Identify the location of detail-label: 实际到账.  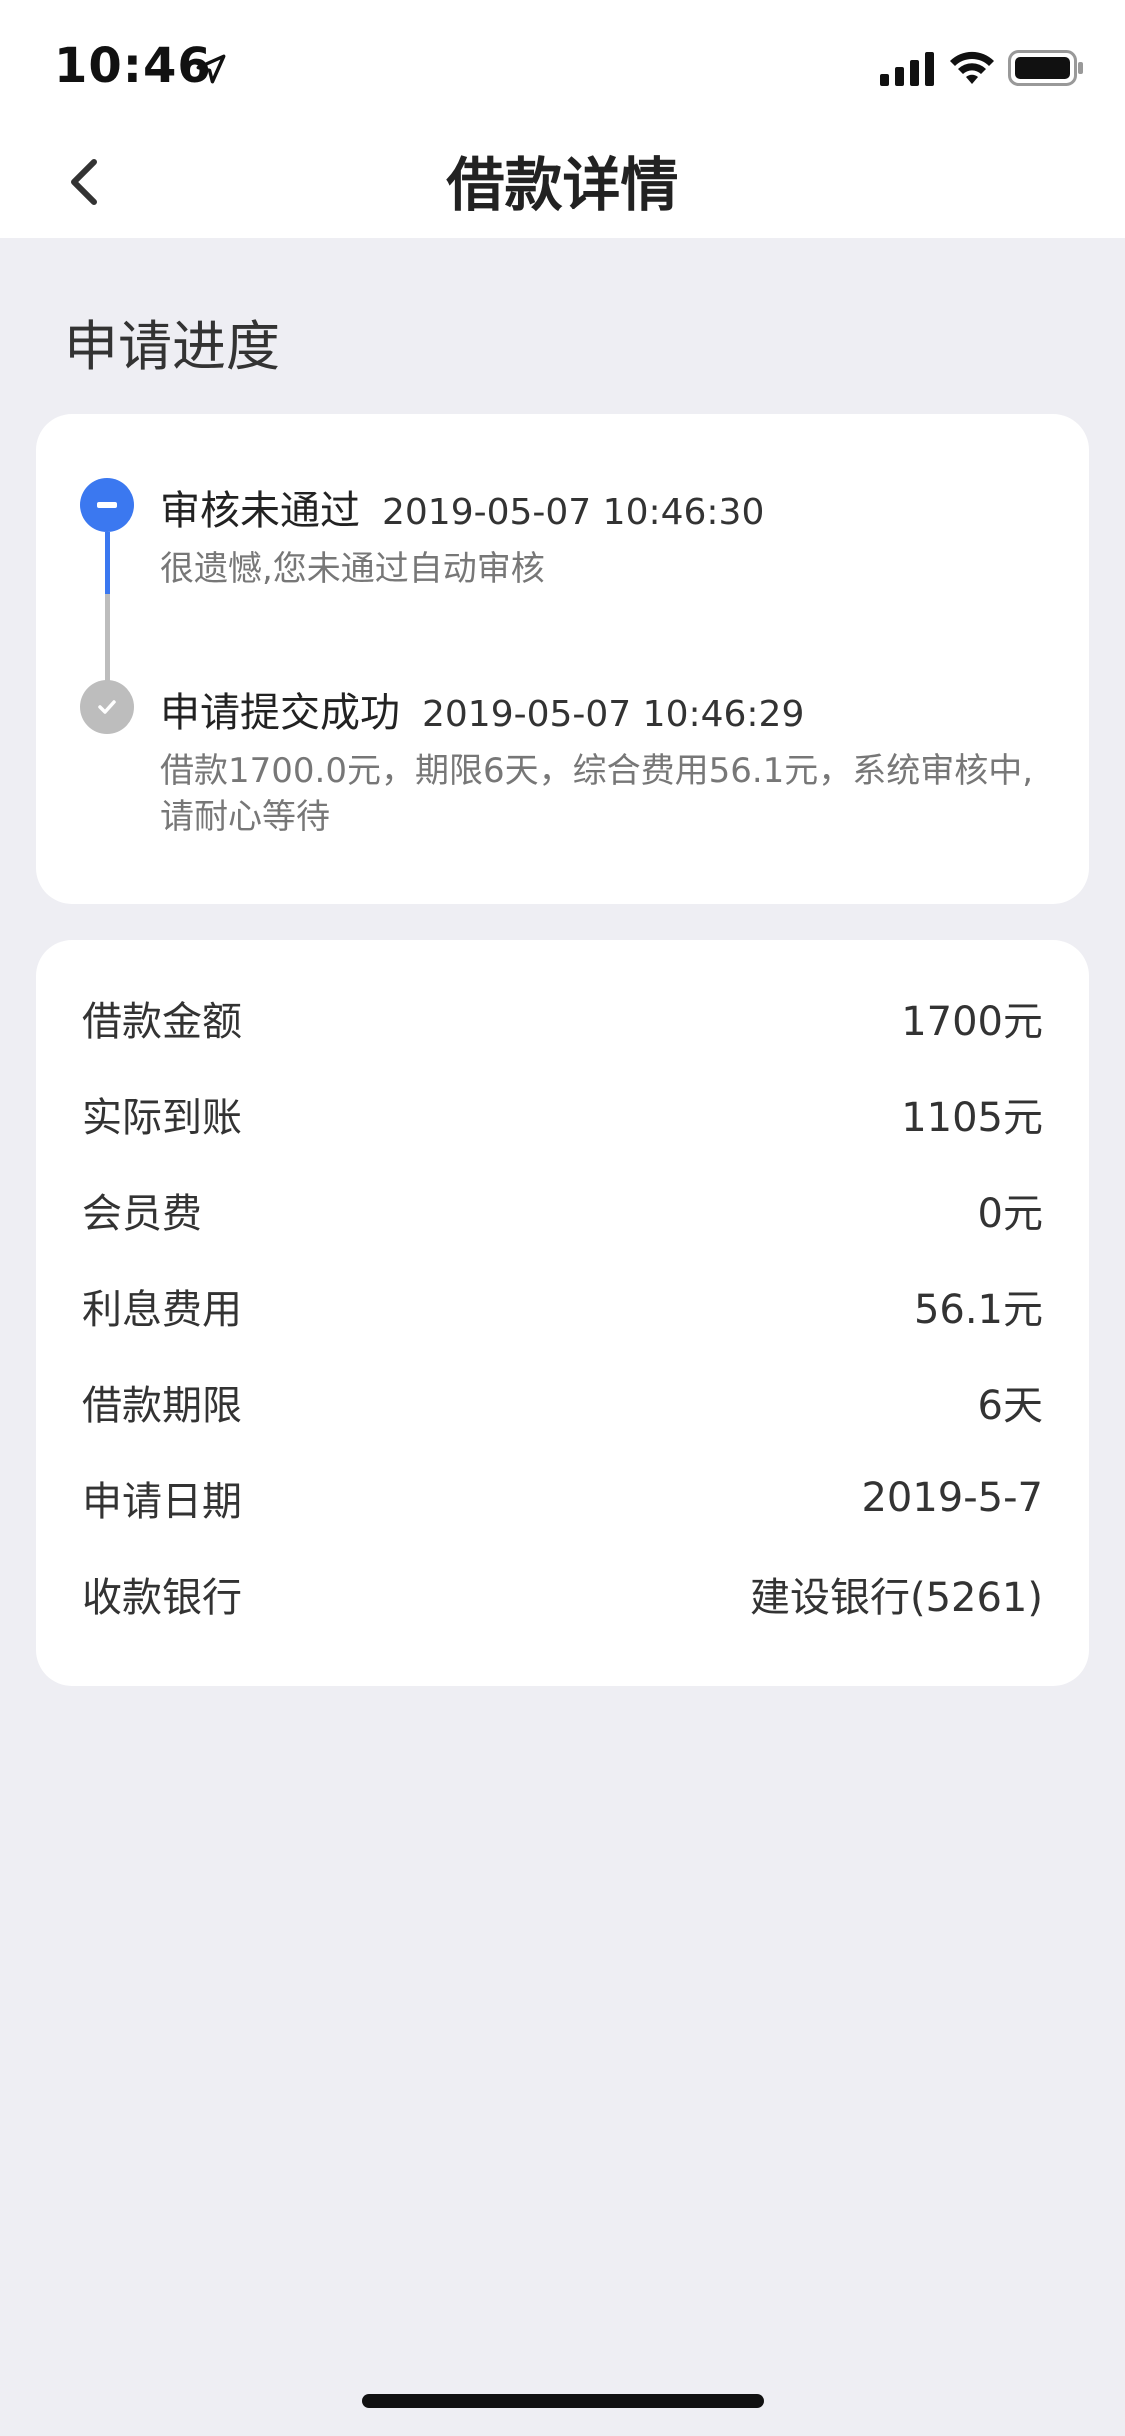
(162, 1118).